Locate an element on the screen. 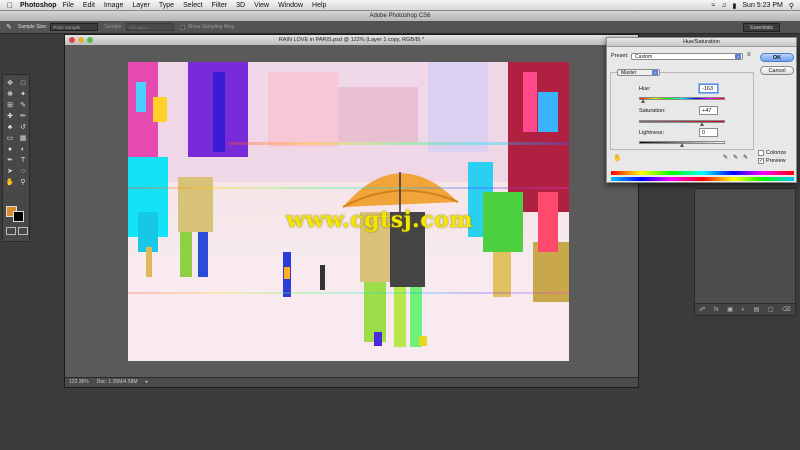  gradient-tool-icon: ▦ is located at coordinates (23, 139).